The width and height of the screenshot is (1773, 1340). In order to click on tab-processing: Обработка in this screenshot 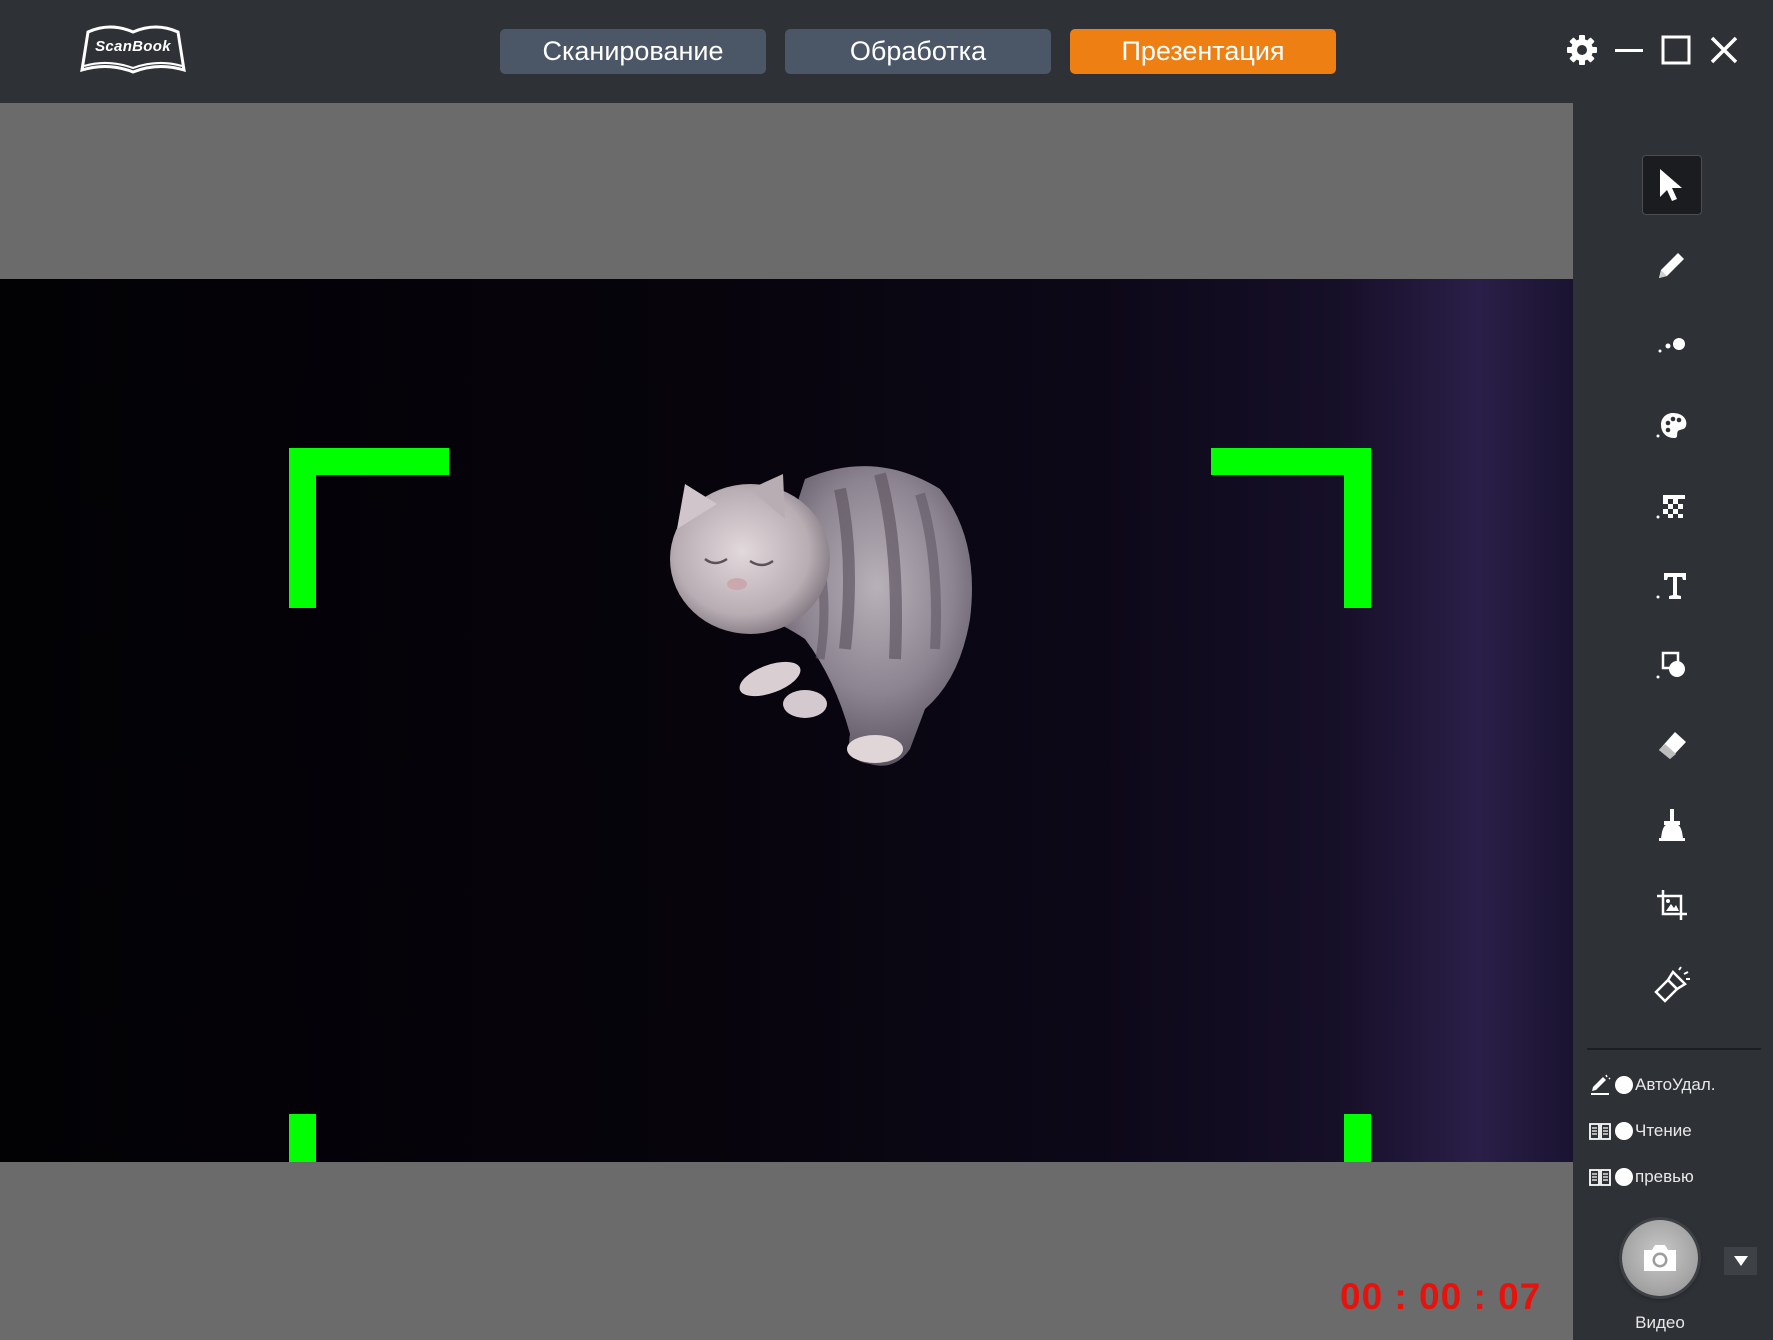, I will do `click(918, 51)`.